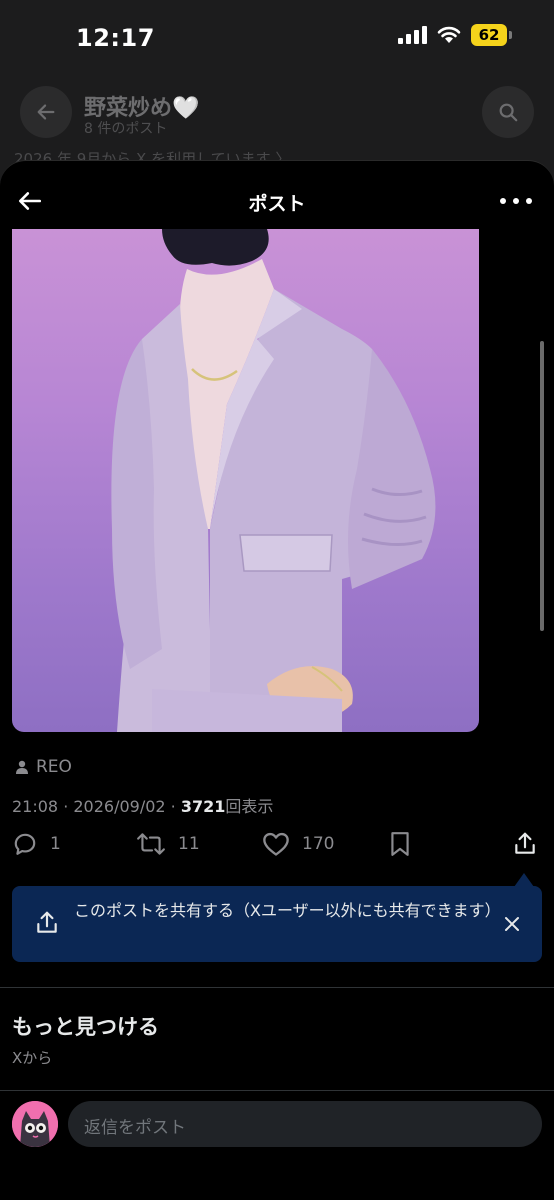  I want to click on battery-indicator: 62, so click(491, 35).